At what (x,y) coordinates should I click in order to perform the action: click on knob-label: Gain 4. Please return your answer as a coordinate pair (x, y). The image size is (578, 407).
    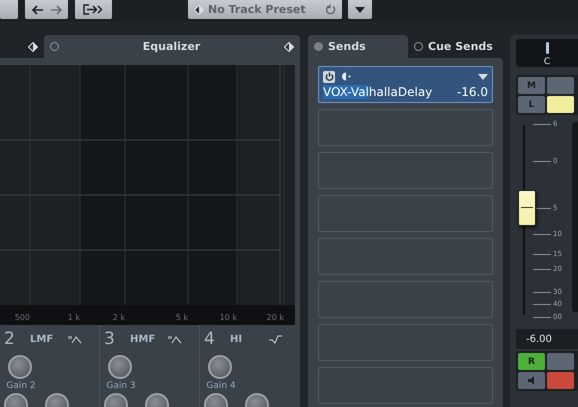
    Looking at the image, I should click on (221, 386).